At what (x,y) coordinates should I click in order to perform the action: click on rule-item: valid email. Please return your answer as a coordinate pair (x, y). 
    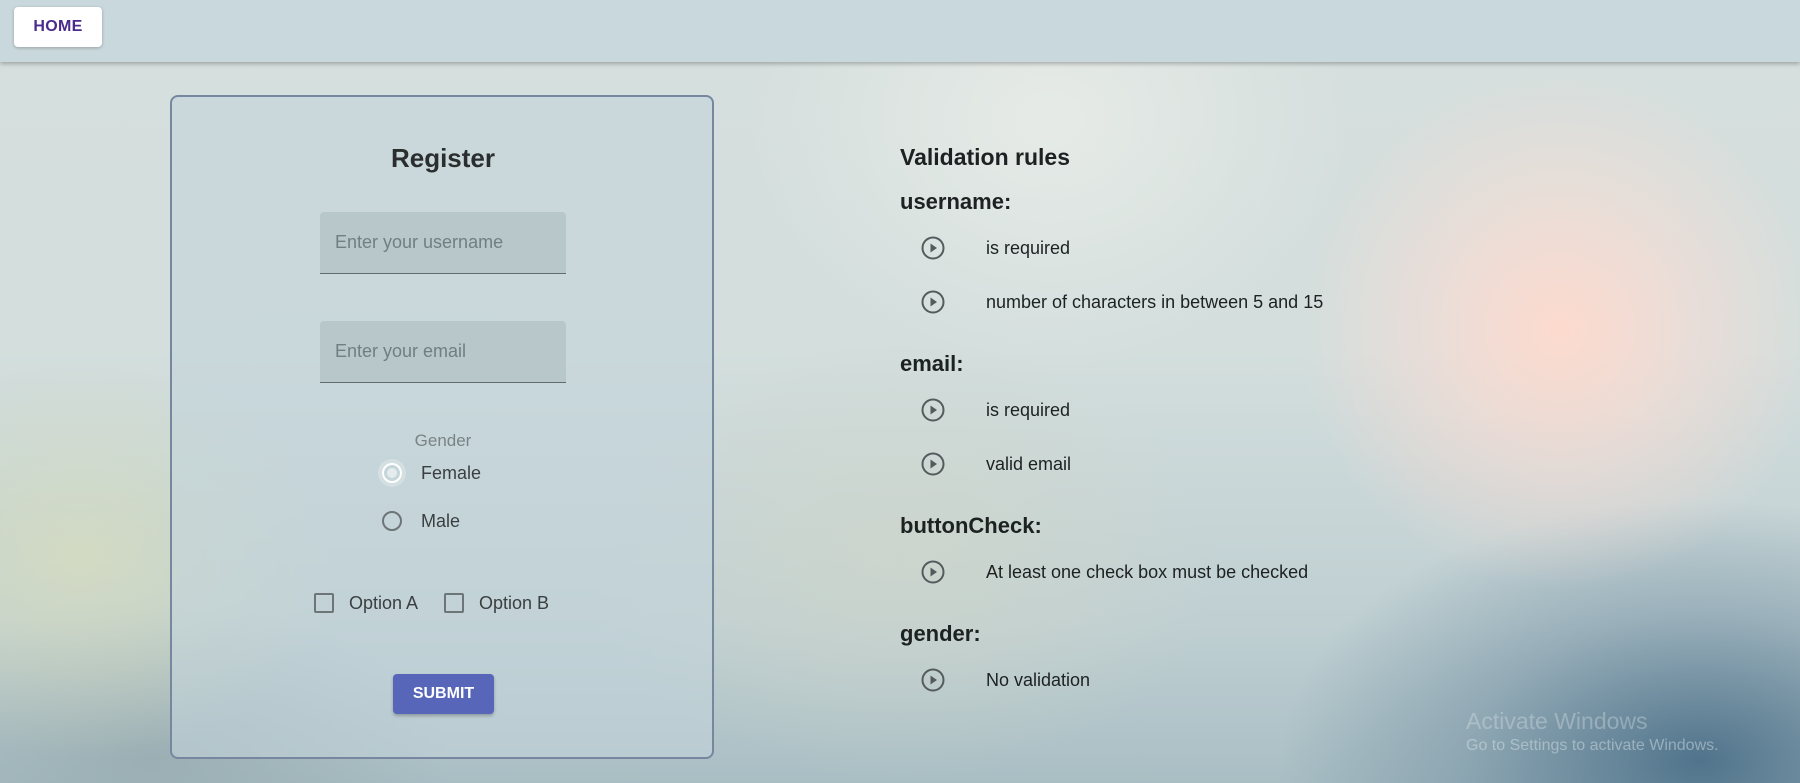
    Looking at the image, I should click on (995, 464).